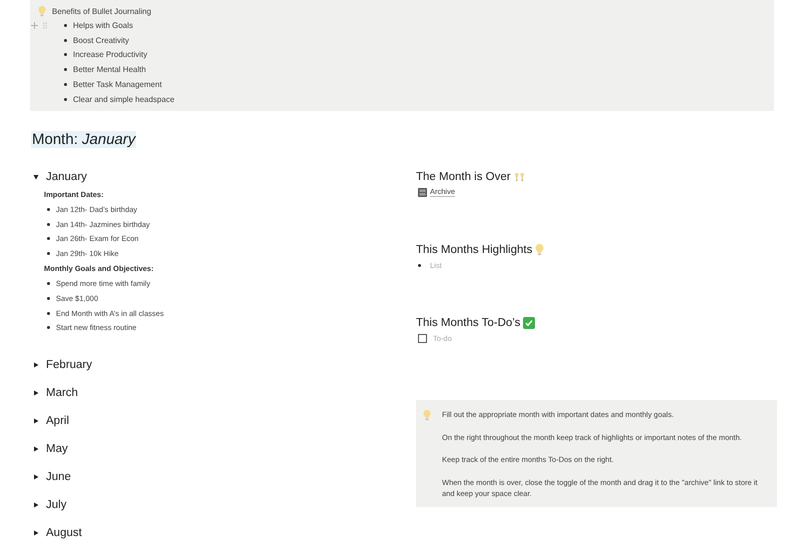 The height and width of the screenshot is (541, 794). What do you see at coordinates (101, 40) in the screenshot?
I see `list-item: Boost Creativity` at bounding box center [101, 40].